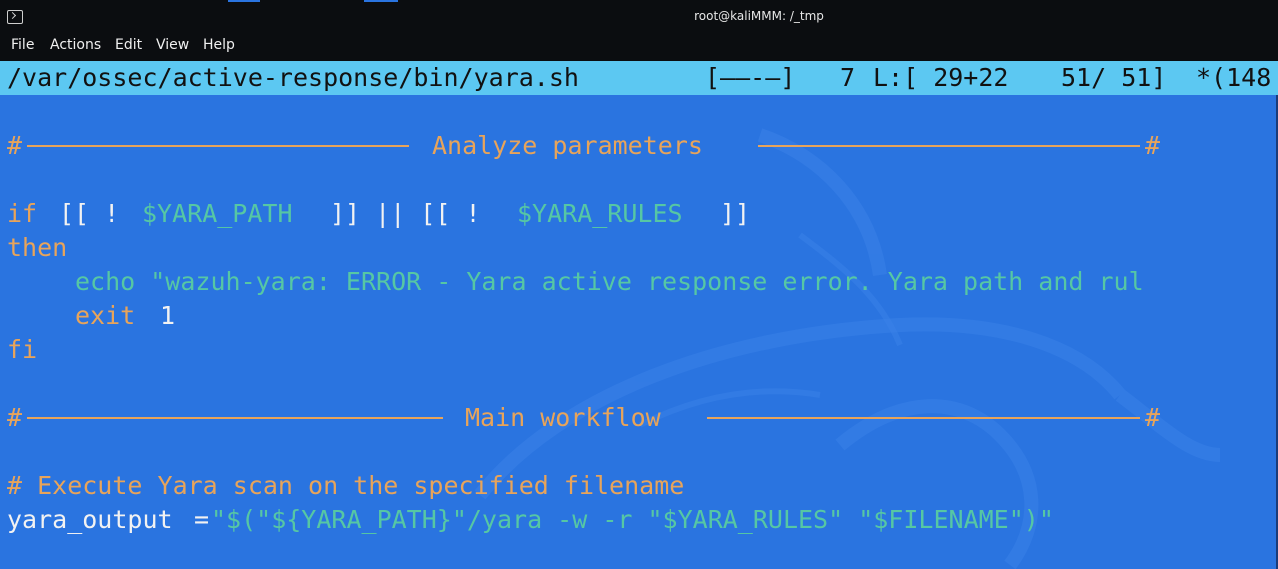 This screenshot has height=569, width=1278. Describe the element at coordinates (405, 213) in the screenshot. I see `code-token: ]] || [[ !` at that location.